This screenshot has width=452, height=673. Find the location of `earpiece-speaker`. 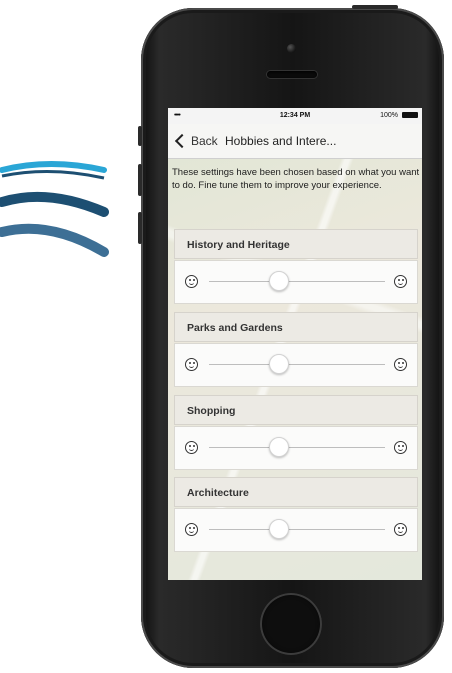

earpiece-speaker is located at coordinates (292, 74).